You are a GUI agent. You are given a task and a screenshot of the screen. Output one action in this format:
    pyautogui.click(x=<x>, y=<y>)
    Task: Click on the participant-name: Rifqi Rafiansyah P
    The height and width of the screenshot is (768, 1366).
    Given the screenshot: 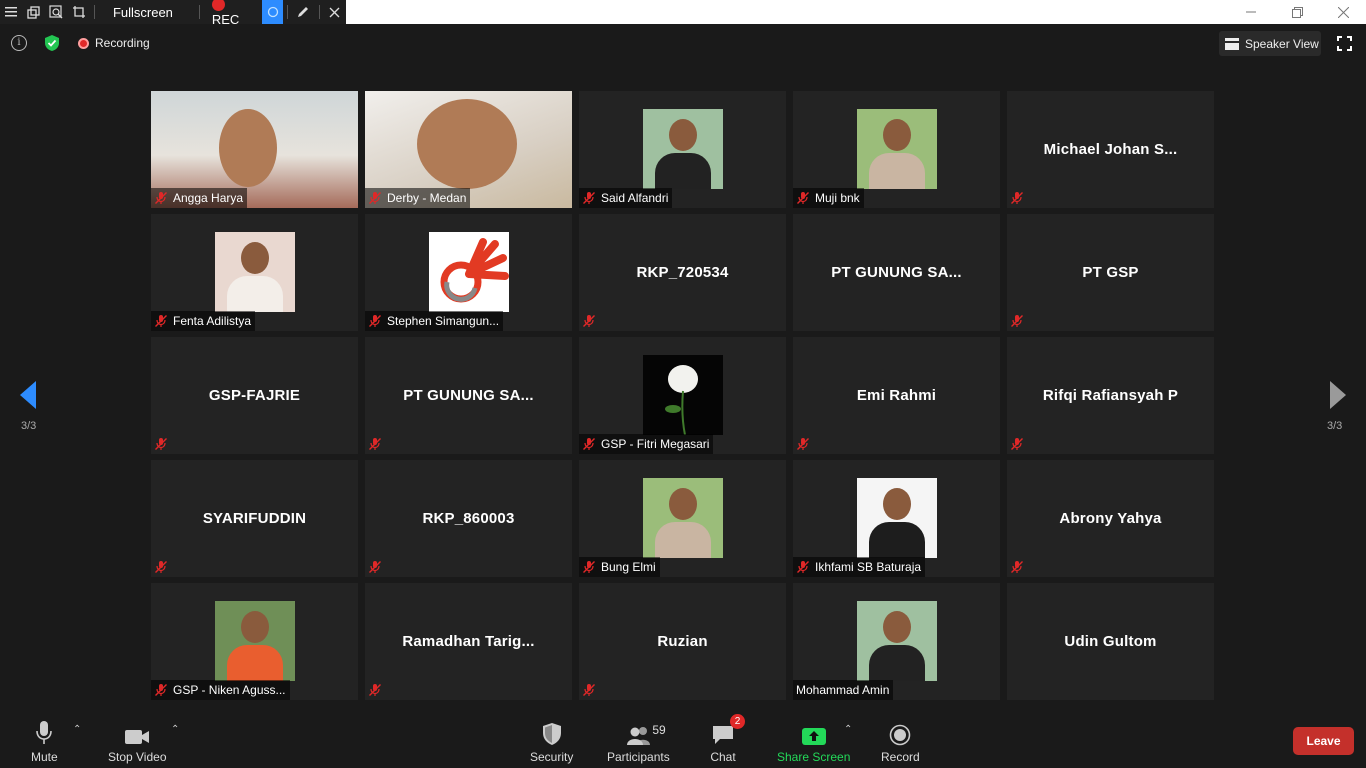 What is the action you would take?
    pyautogui.click(x=1110, y=395)
    